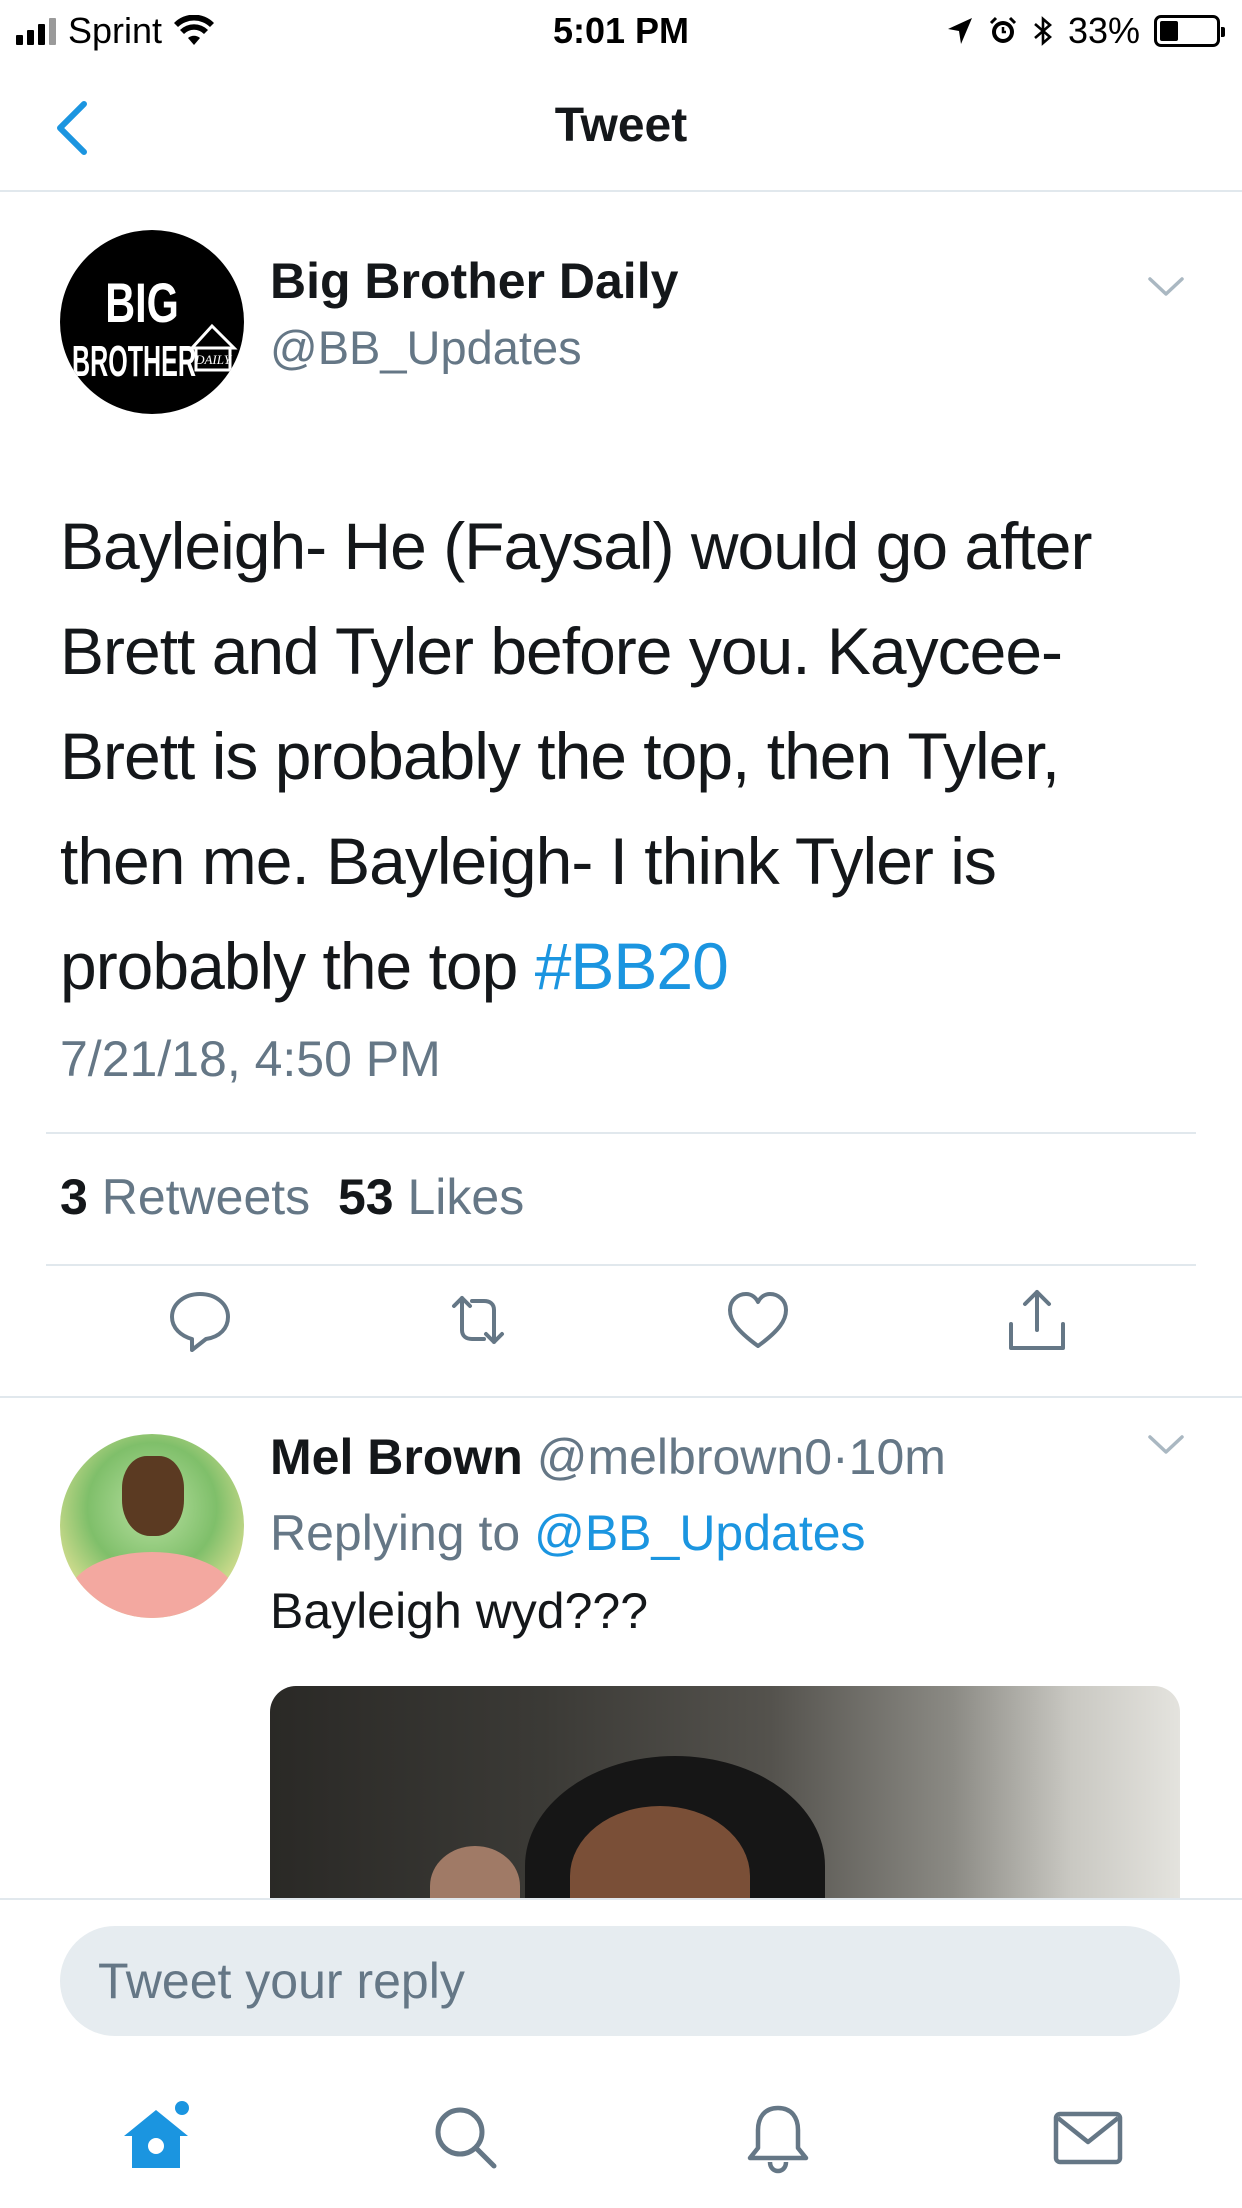  Describe the element at coordinates (621, 2133) in the screenshot. I see `tab-bar` at that location.